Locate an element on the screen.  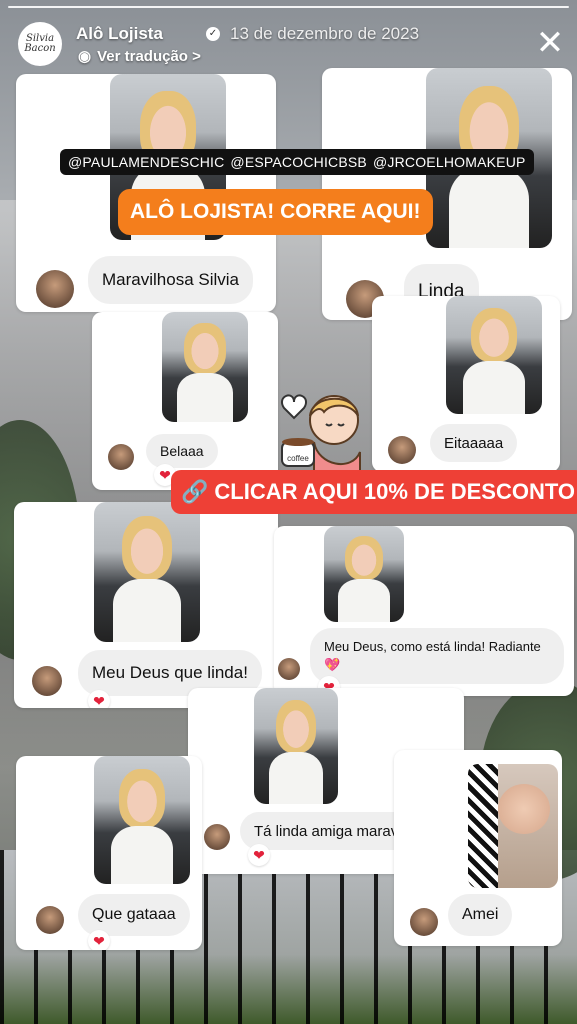
comment-bubble: Eitaaaaa is located at coordinates (474, 443).